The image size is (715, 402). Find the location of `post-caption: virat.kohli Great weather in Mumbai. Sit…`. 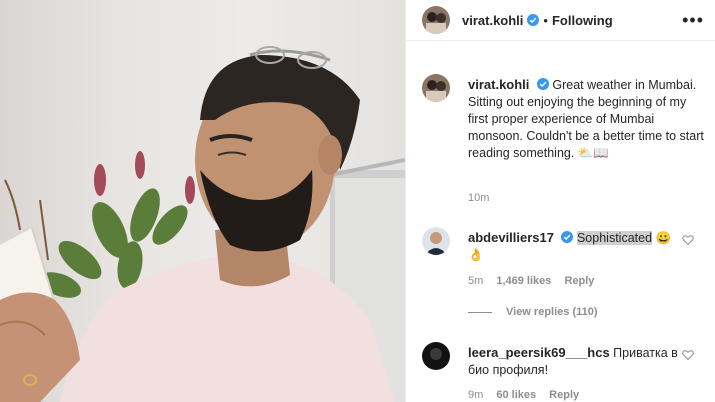

post-caption: virat.kohli Great weather in Mumbai. Sit… is located at coordinates (586, 119).